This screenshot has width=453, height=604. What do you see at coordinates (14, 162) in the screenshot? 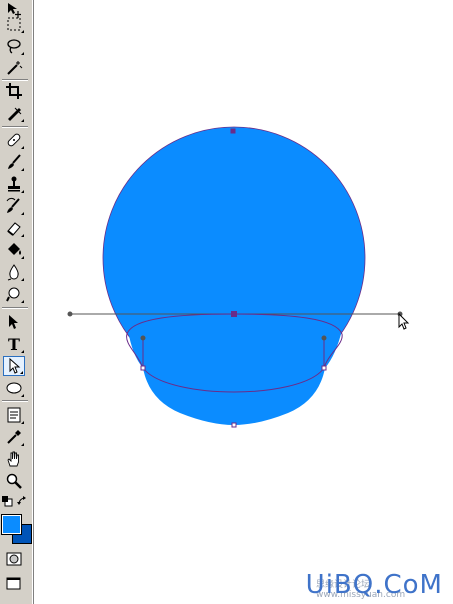
I see `brush-tool` at bounding box center [14, 162].